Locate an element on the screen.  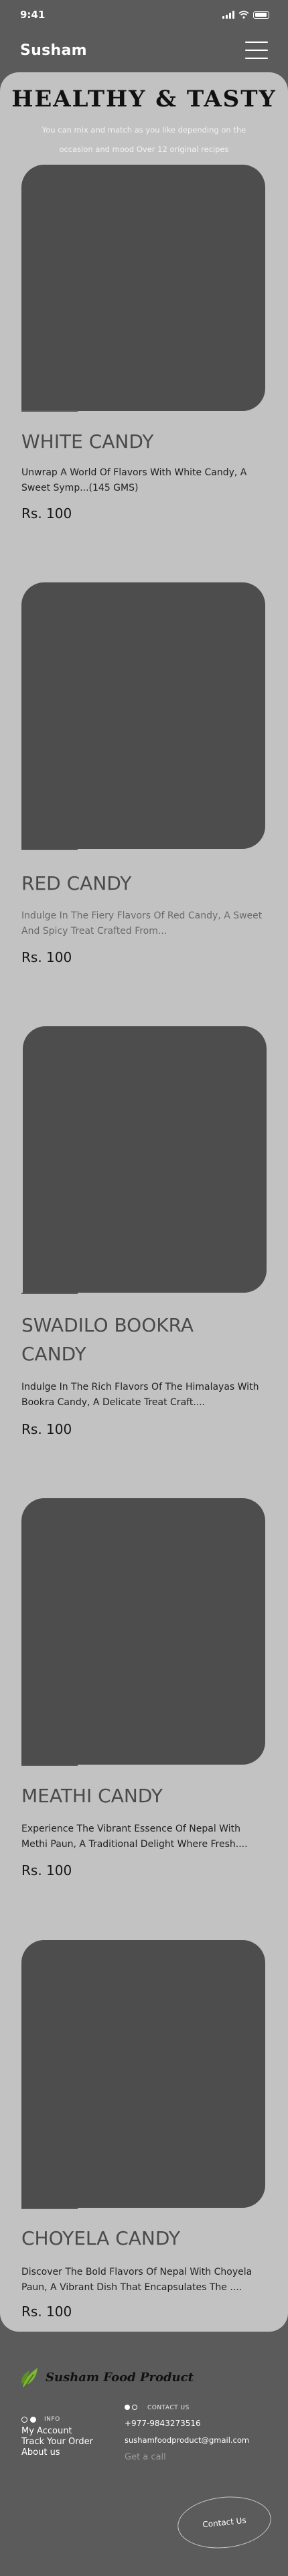
status-time: 9:41 is located at coordinates (33, 15).